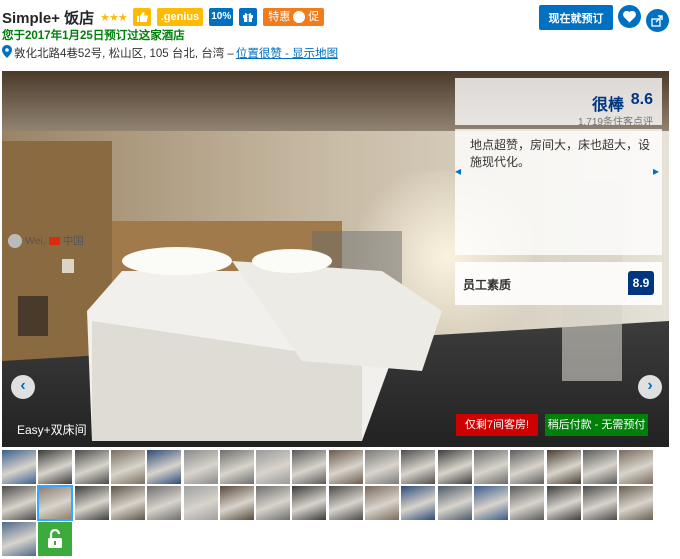 This screenshot has width=680, height=559. What do you see at coordinates (460, 172) in the screenshot?
I see `review-prev-button: ◂` at bounding box center [460, 172].